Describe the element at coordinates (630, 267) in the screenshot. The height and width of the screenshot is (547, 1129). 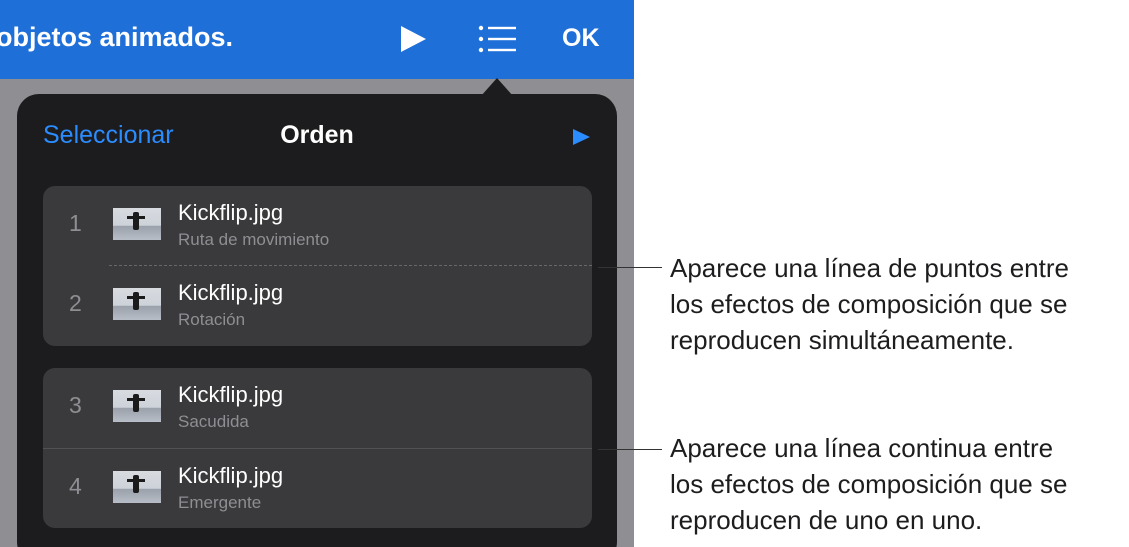
I see `callout-line-dotted` at that location.